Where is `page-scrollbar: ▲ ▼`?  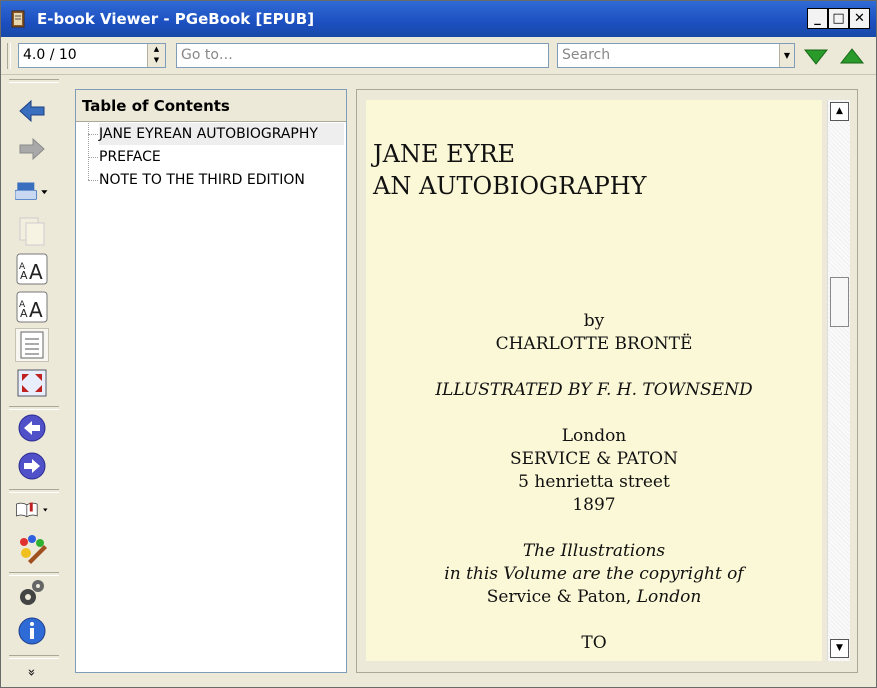
page-scrollbar: ▲ ▼ is located at coordinates (838, 380).